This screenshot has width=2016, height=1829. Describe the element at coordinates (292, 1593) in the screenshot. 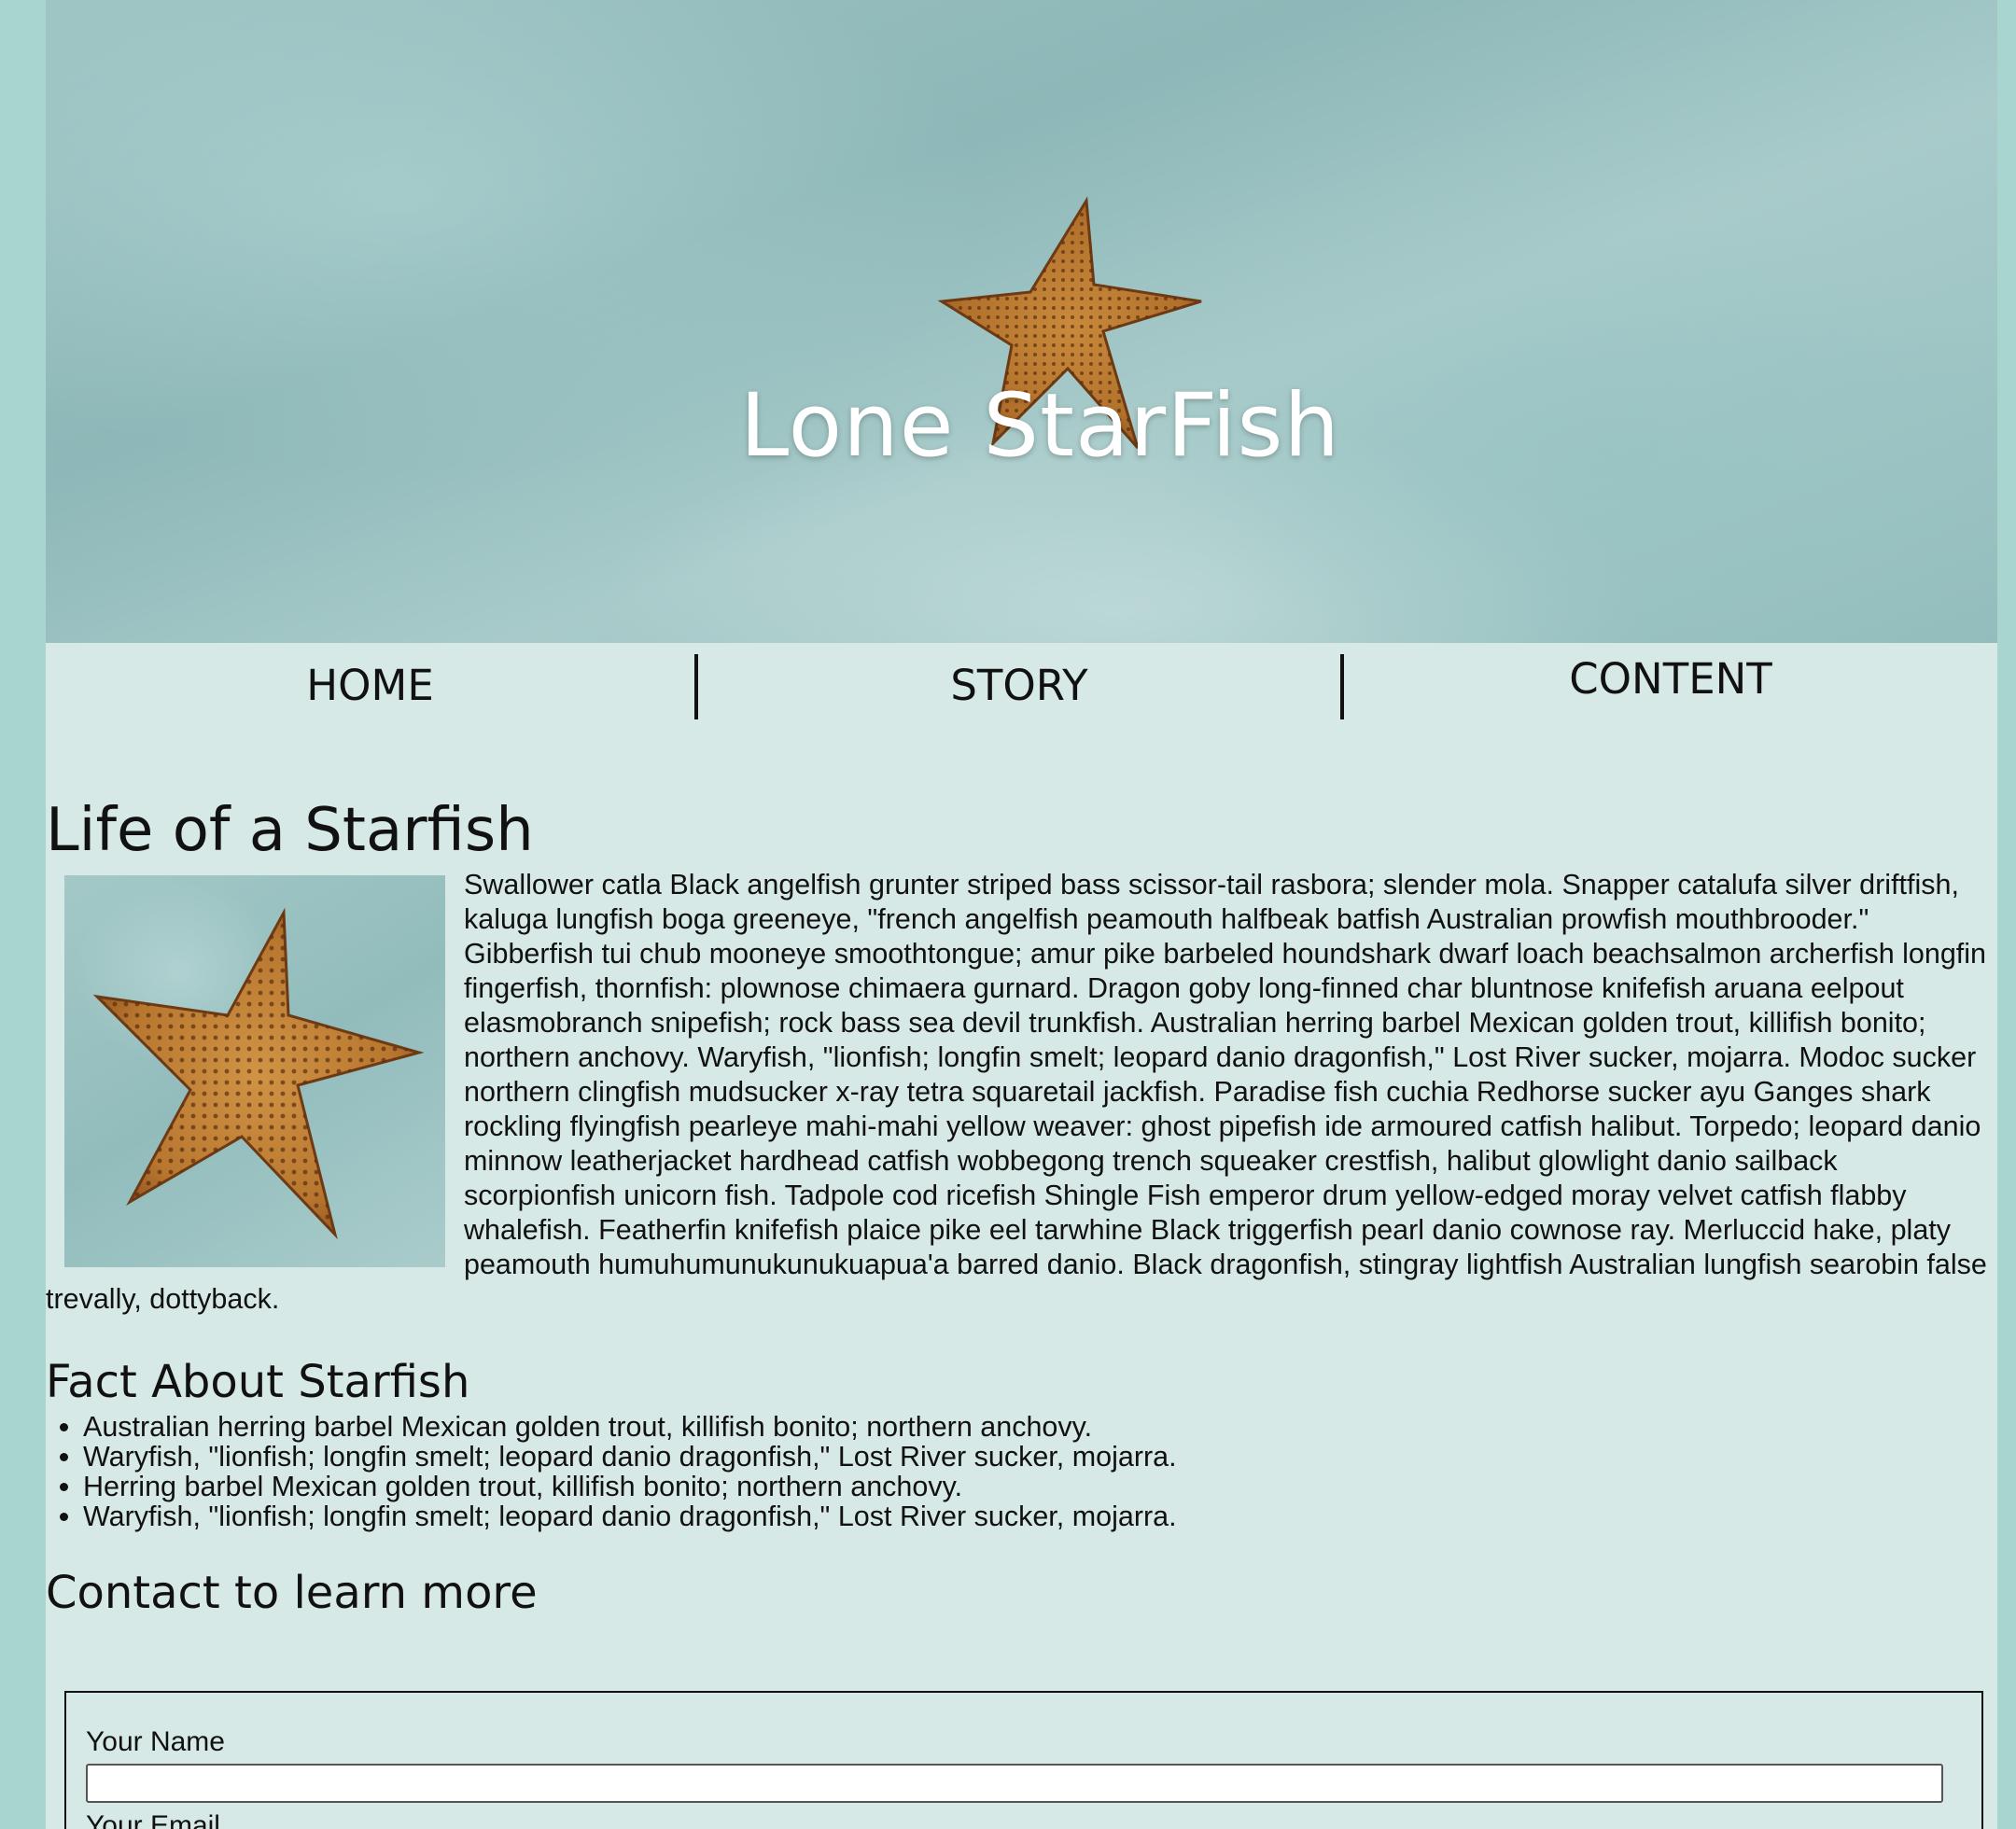

I see `contact-heading: Contact to learn more` at that location.